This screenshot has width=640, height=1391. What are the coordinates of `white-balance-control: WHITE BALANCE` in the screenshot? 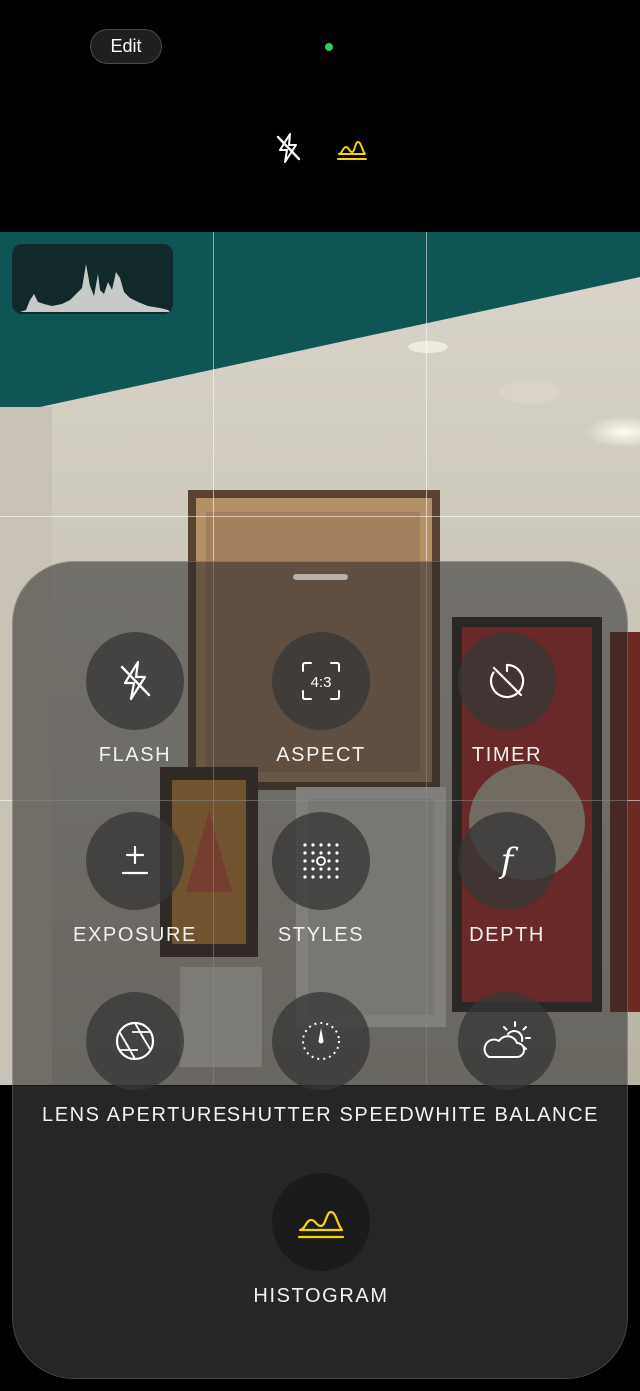 It's located at (507, 1067).